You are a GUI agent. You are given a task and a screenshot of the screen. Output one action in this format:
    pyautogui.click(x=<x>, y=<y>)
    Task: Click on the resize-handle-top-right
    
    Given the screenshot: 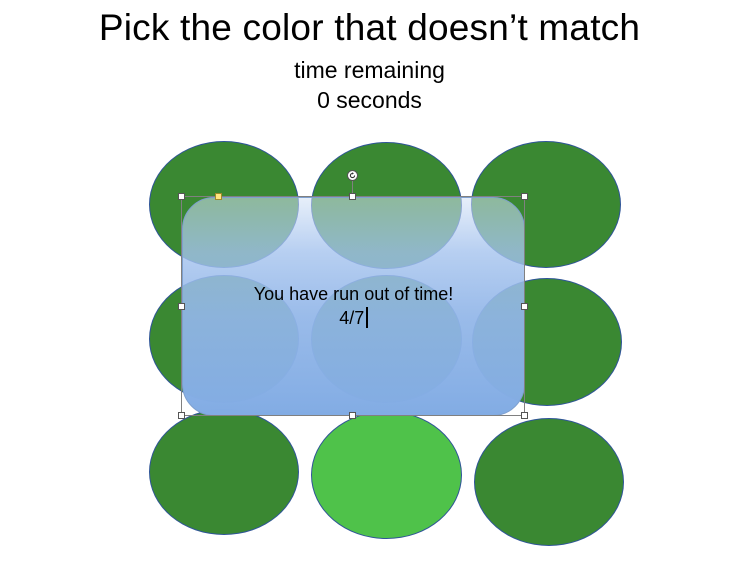 What is the action you would take?
    pyautogui.click(x=524, y=196)
    